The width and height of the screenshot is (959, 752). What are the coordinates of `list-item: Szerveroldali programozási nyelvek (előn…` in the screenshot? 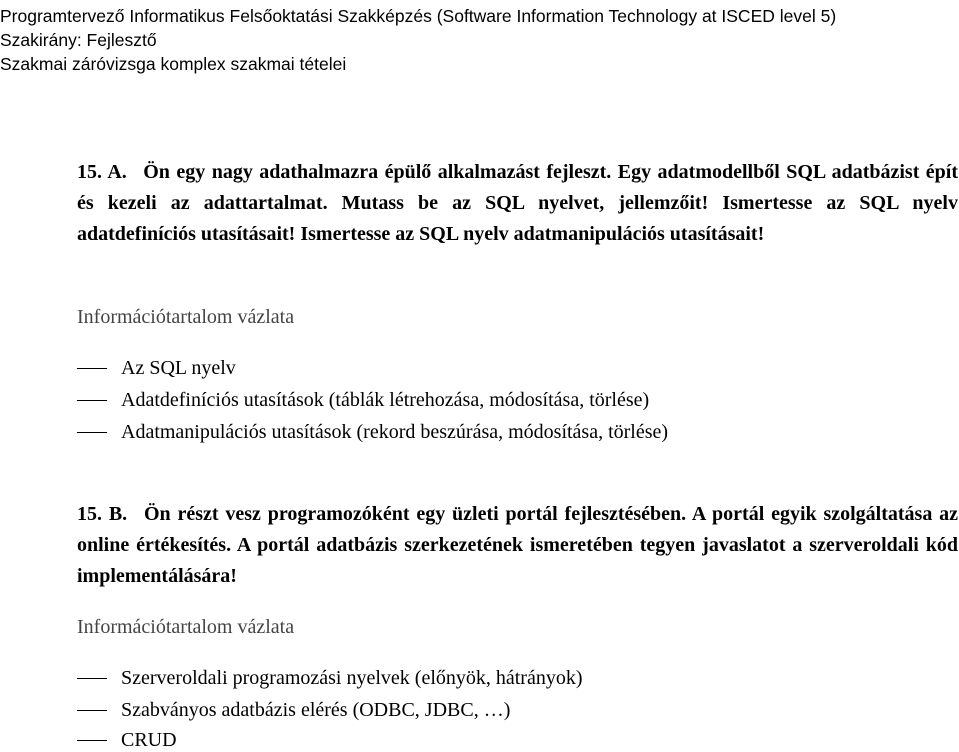 It's located at (330, 678).